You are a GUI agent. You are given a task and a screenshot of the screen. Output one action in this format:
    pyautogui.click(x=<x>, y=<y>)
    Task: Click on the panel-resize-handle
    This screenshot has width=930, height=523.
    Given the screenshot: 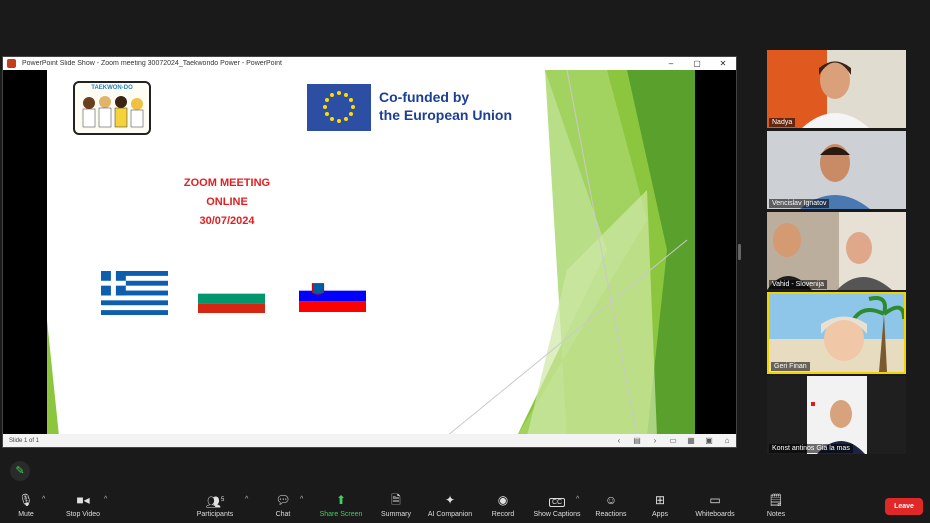 What is the action you would take?
    pyautogui.click(x=739, y=252)
    